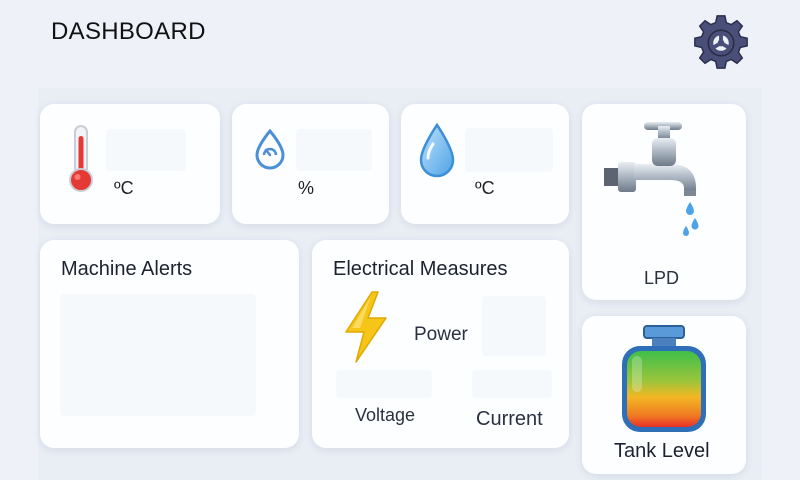 Image resolution: width=800 pixels, height=480 pixels. What do you see at coordinates (514, 326) in the screenshot?
I see `power-value-area` at bounding box center [514, 326].